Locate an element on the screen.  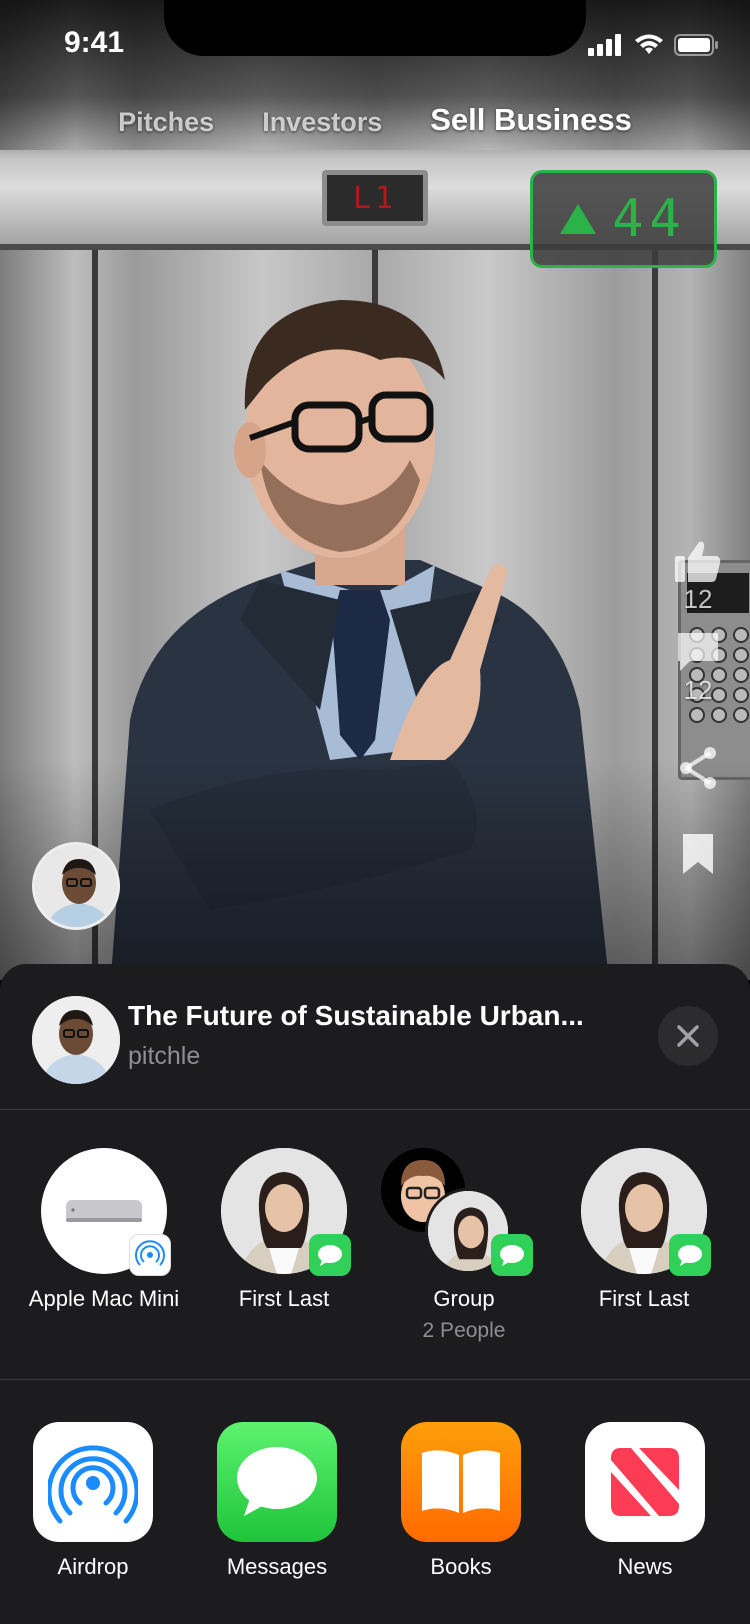
share-target-name: Group is located at coordinates (464, 1298).